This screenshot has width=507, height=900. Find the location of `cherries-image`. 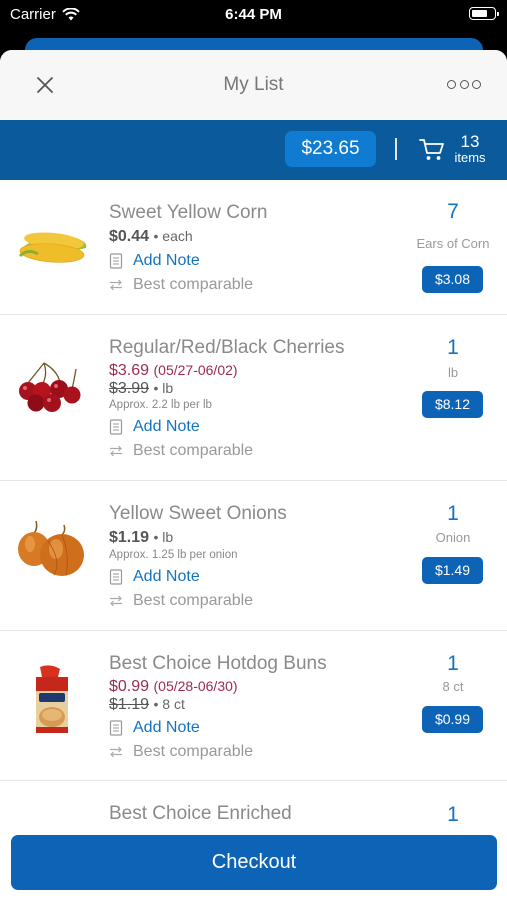

cherries-image is located at coordinates (50, 387).